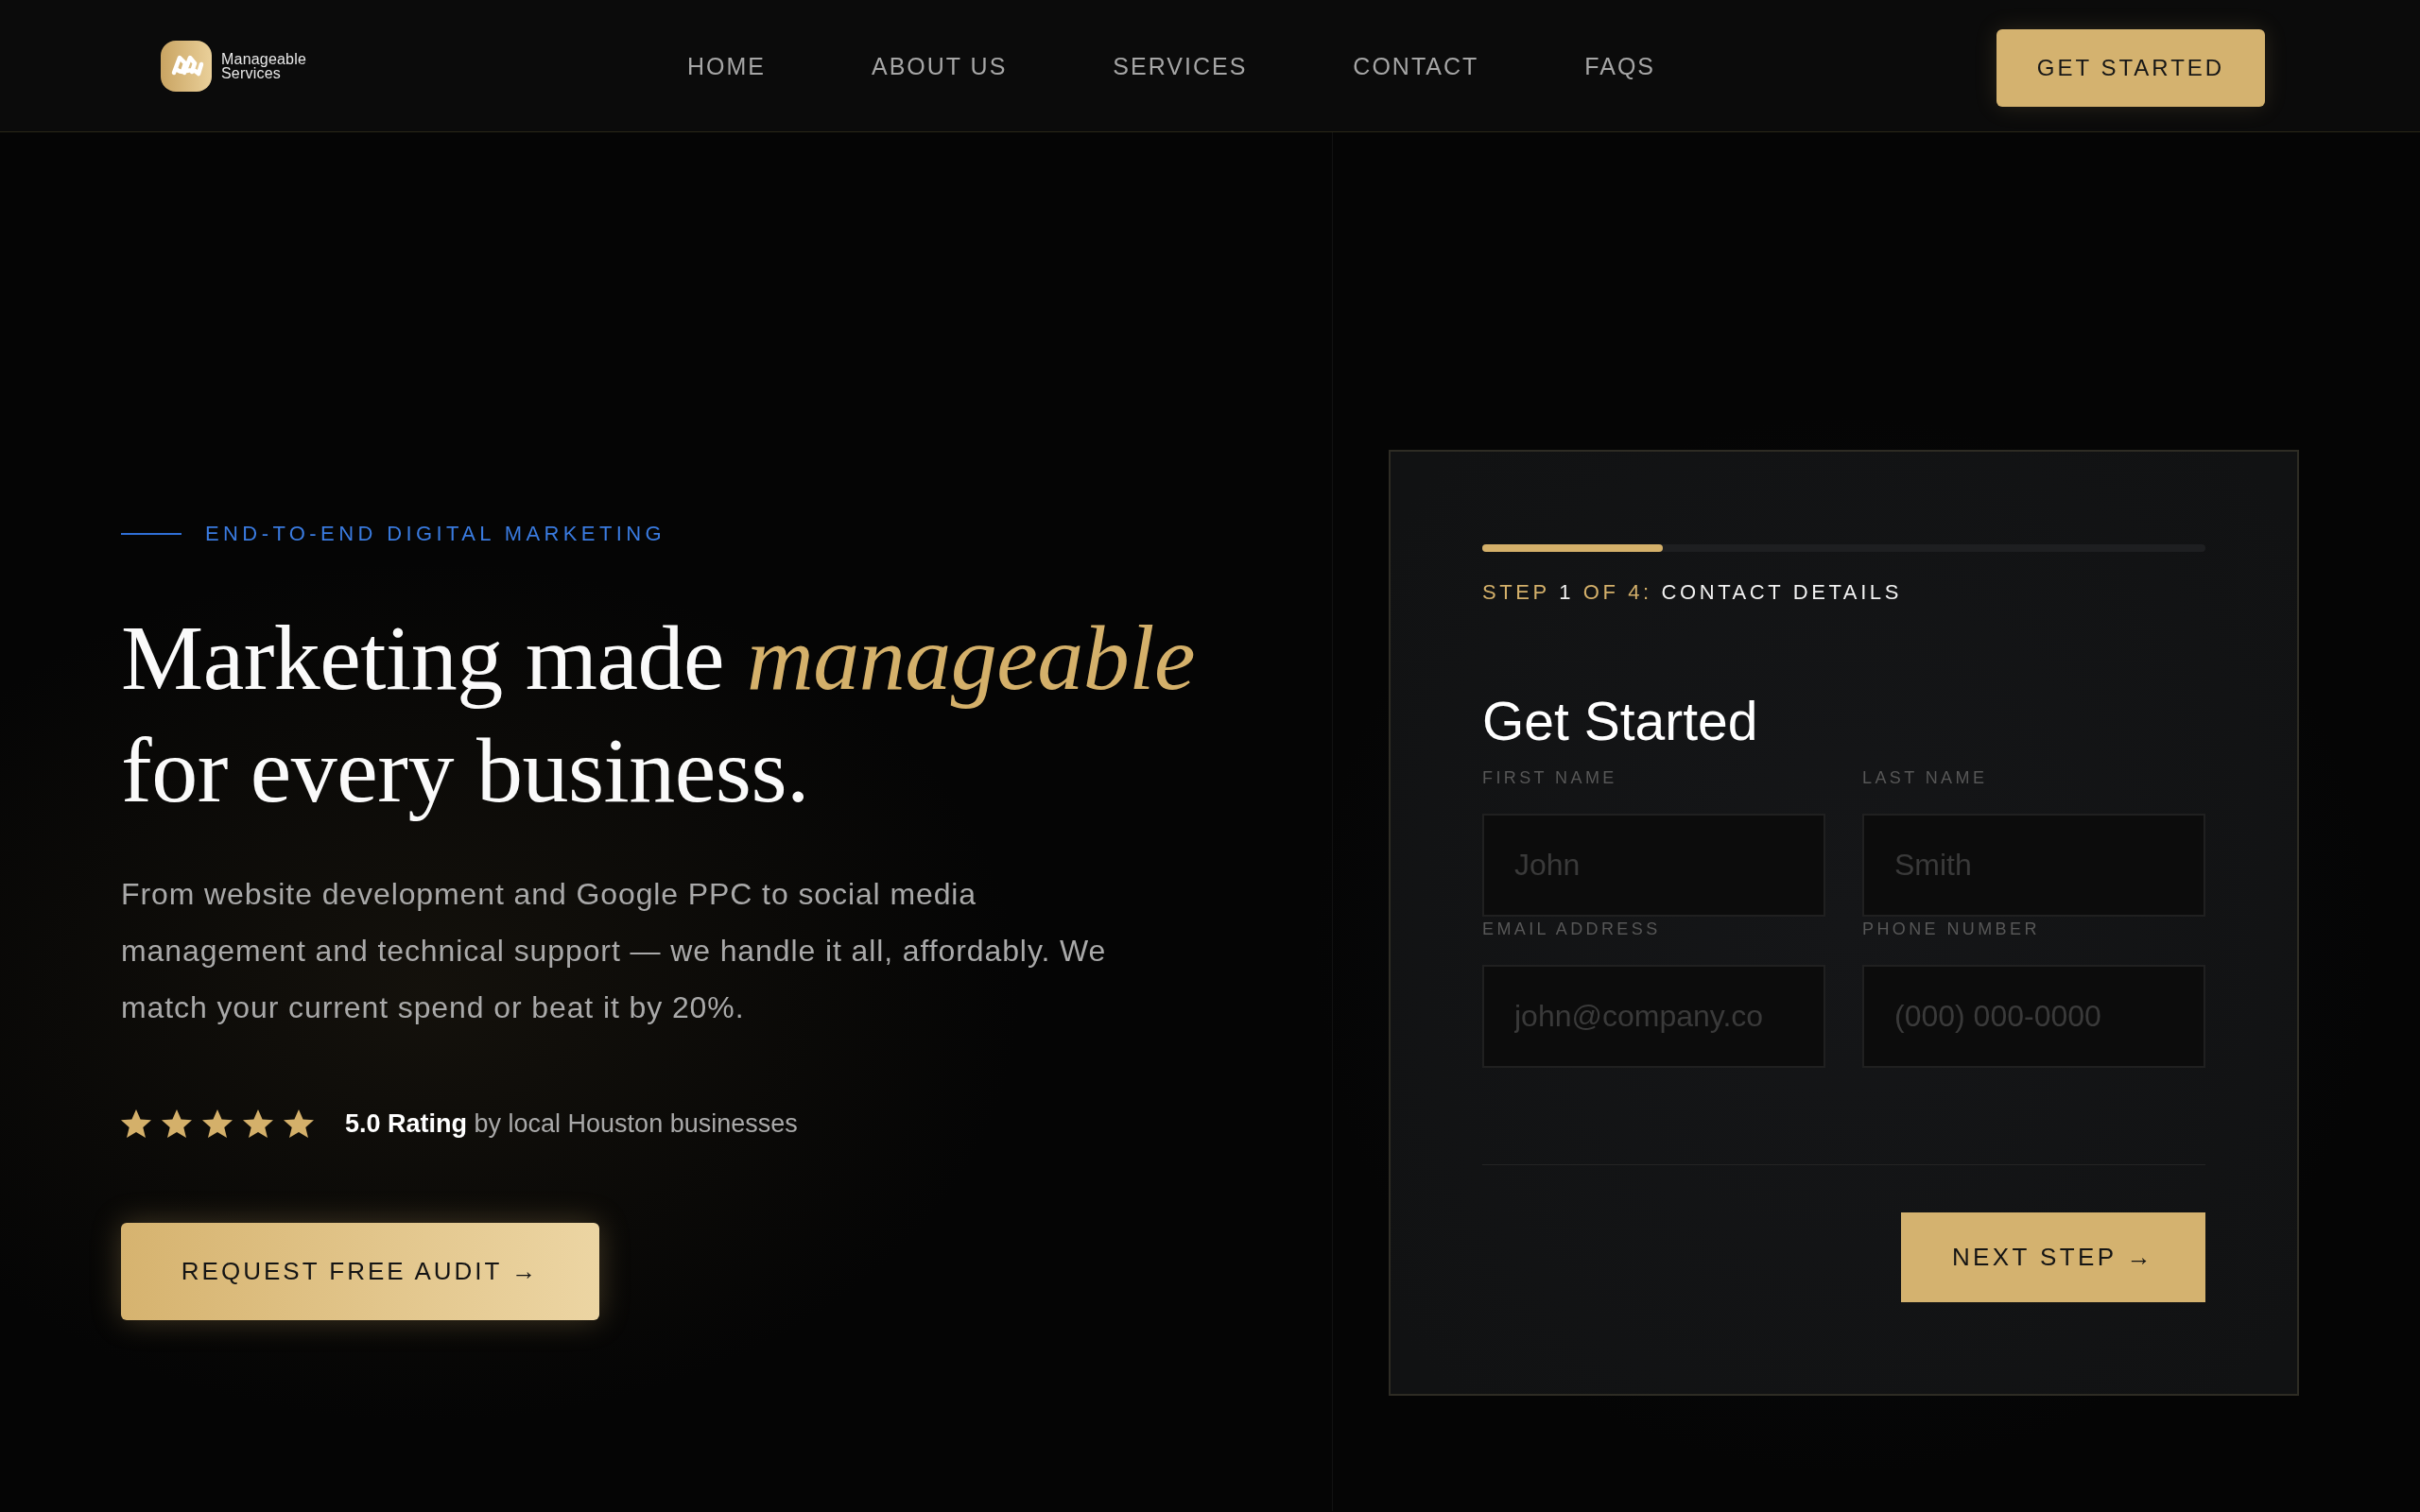 The height and width of the screenshot is (1512, 2420). Describe the element at coordinates (1925, 778) in the screenshot. I see `field-label: LAST NAME` at that location.